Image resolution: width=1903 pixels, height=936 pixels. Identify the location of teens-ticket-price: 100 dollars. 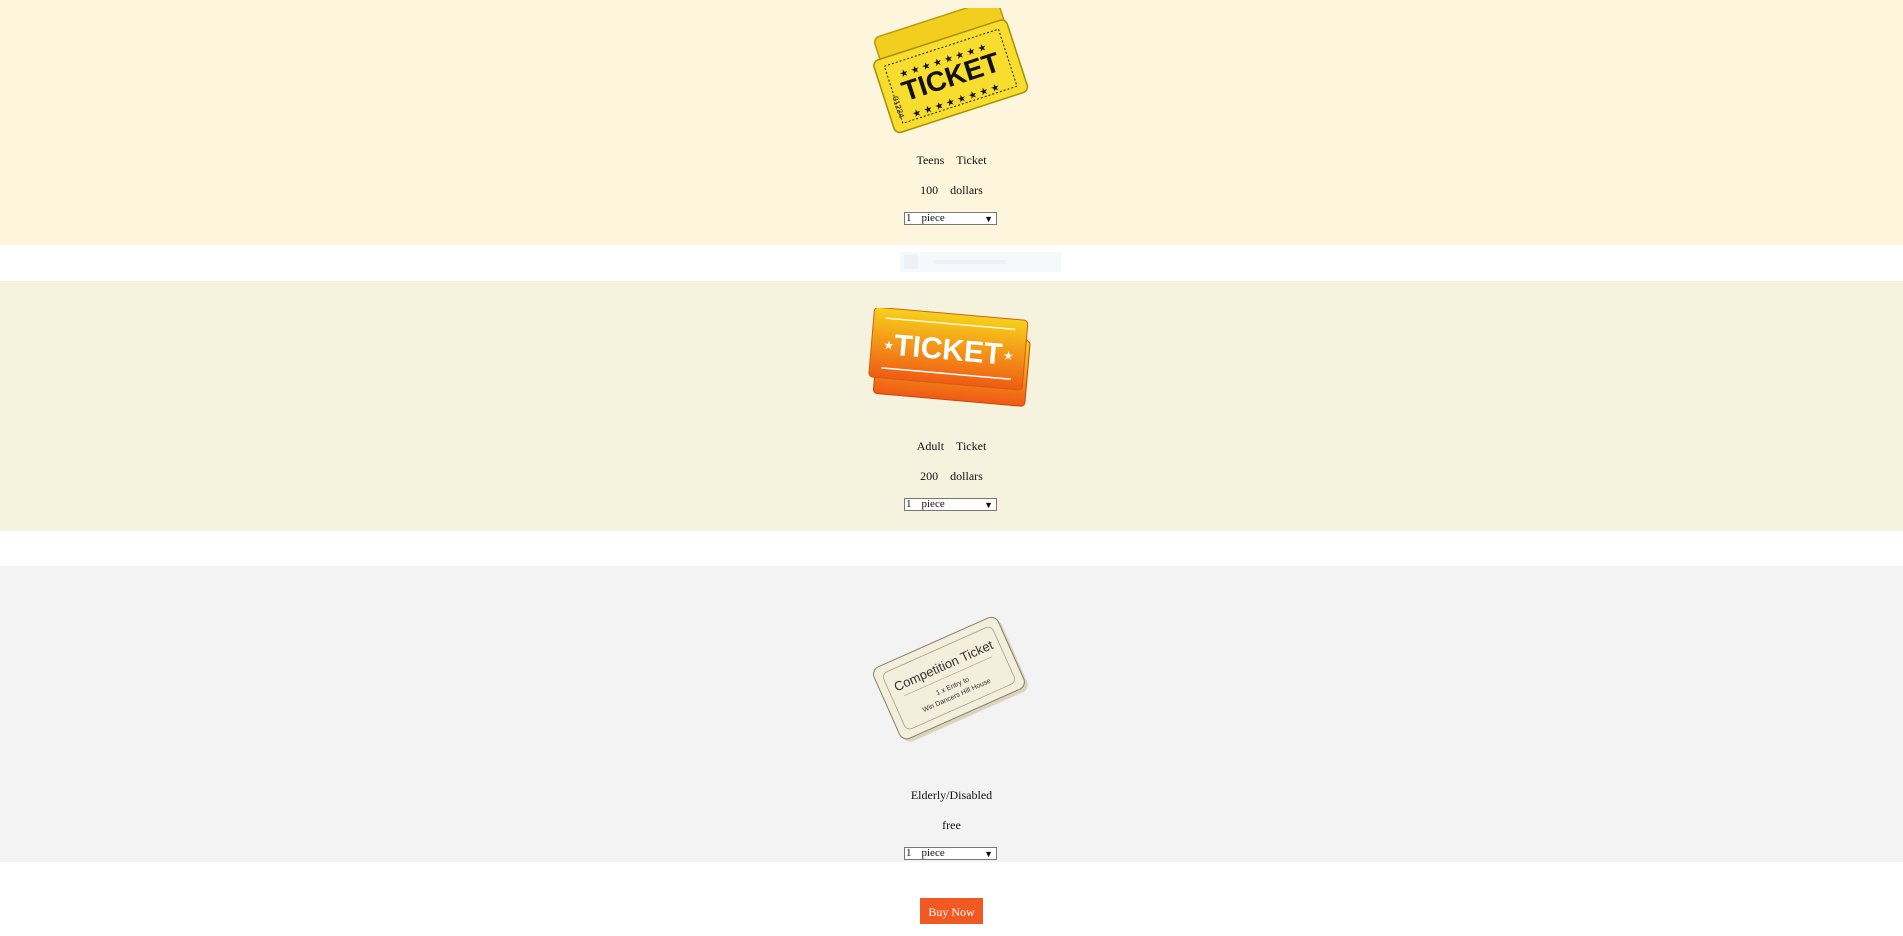
(951, 190).